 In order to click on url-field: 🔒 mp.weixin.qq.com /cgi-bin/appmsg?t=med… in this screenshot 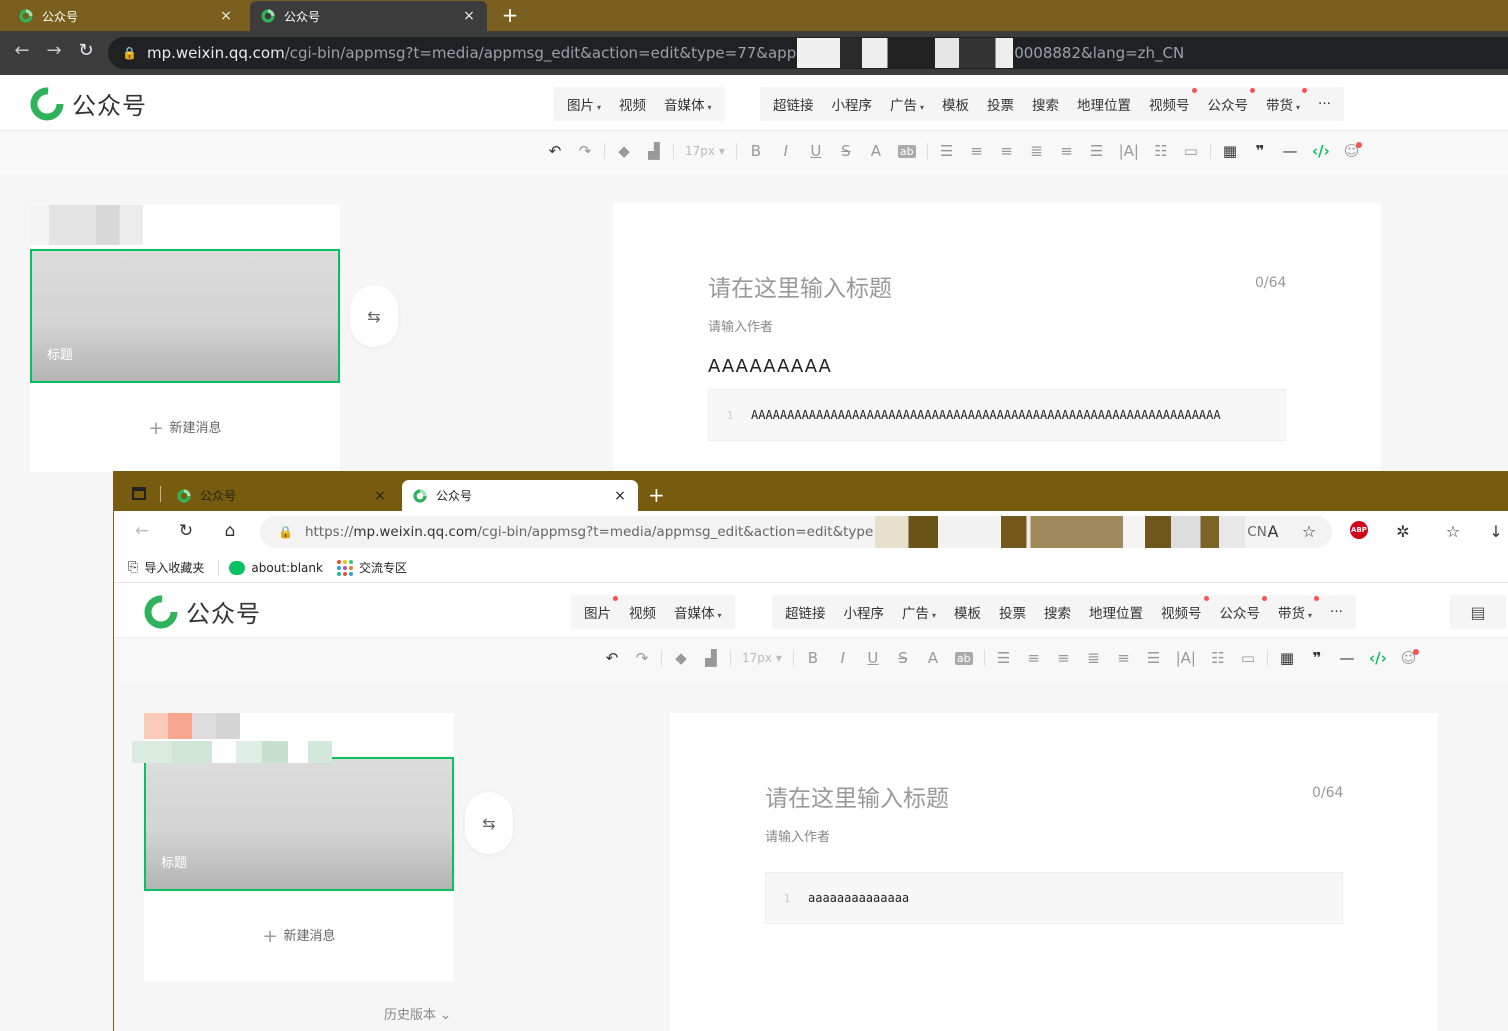, I will do `click(808, 53)`.